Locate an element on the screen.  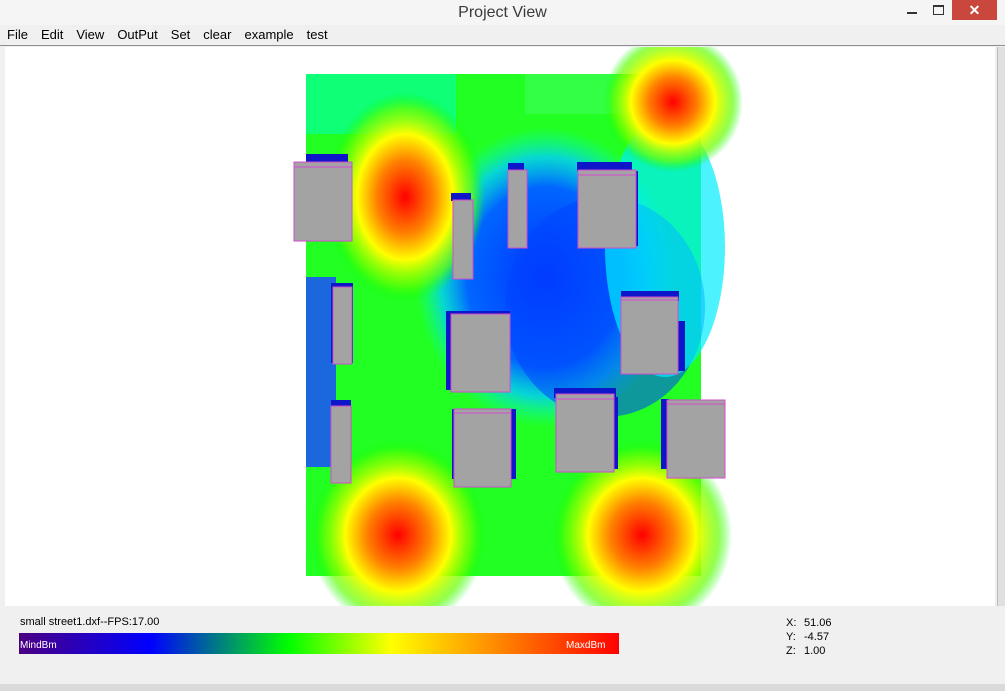
menu-edit: Edit is located at coordinates (51, 35).